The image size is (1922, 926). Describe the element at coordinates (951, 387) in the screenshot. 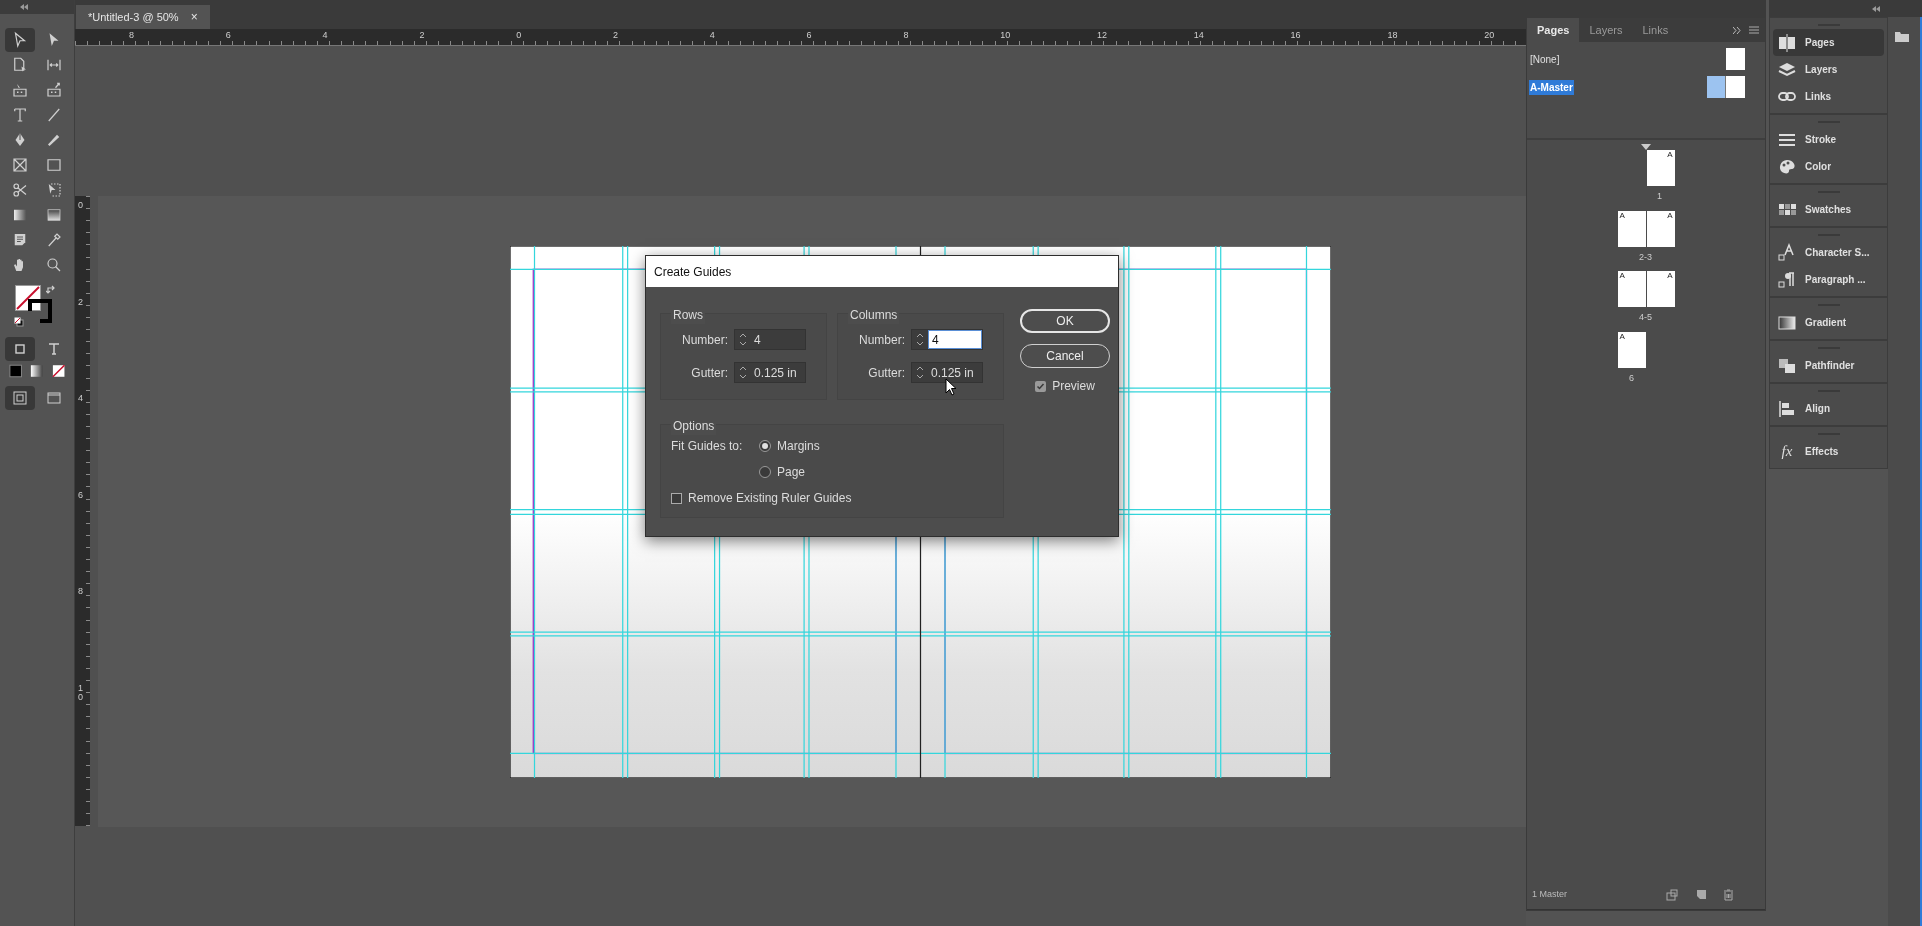

I see `cursor-icon` at that location.